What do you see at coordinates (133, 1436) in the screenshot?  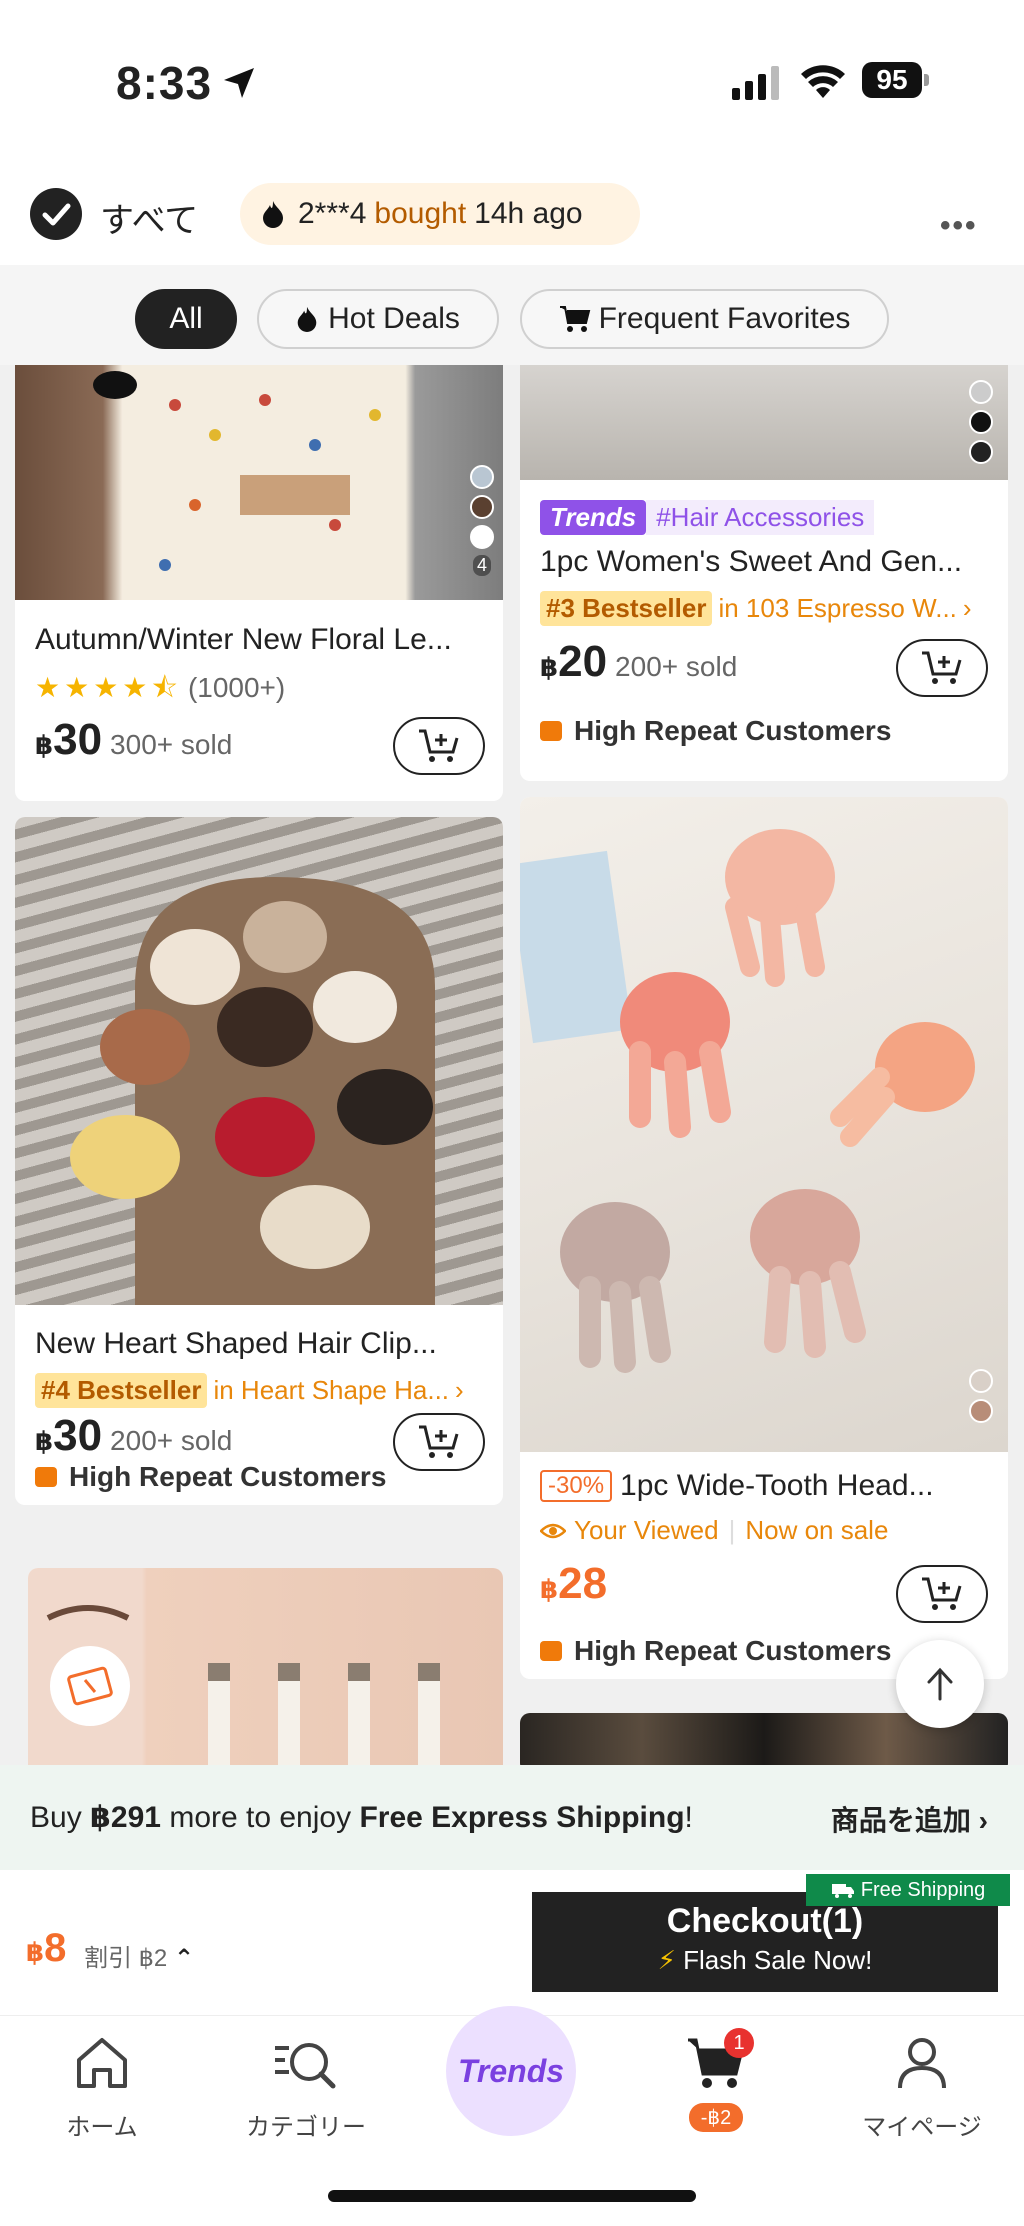 I see `product-price: ฿30 200+ sold` at bounding box center [133, 1436].